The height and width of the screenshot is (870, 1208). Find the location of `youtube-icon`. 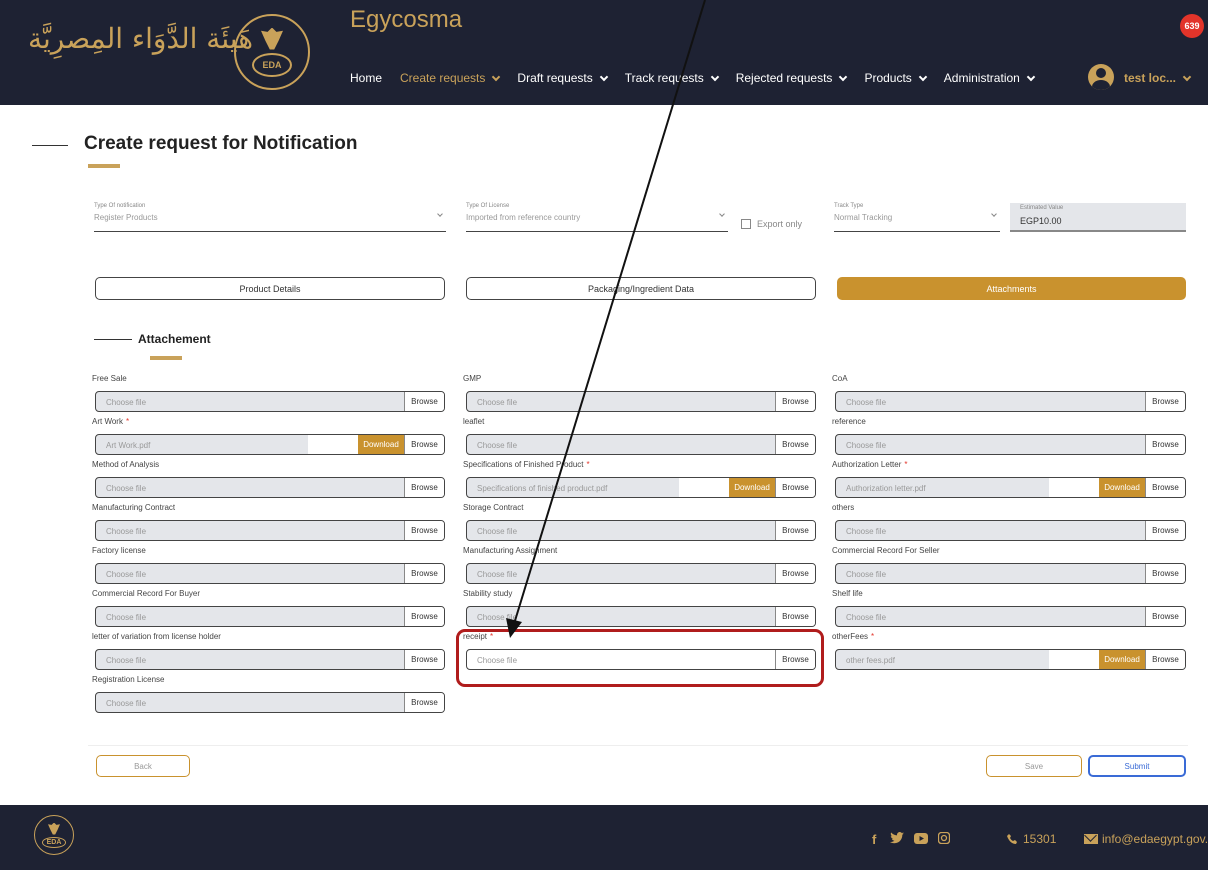

youtube-icon is located at coordinates (921, 839).